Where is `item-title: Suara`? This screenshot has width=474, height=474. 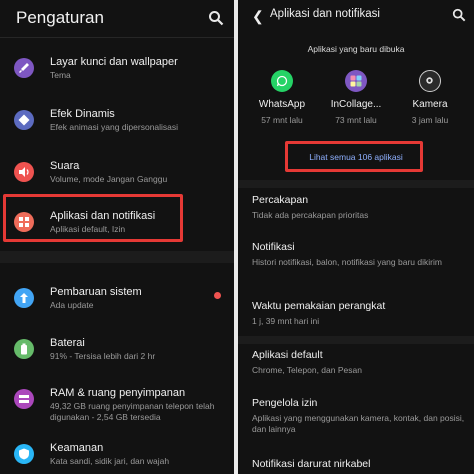 item-title: Suara is located at coordinates (65, 166).